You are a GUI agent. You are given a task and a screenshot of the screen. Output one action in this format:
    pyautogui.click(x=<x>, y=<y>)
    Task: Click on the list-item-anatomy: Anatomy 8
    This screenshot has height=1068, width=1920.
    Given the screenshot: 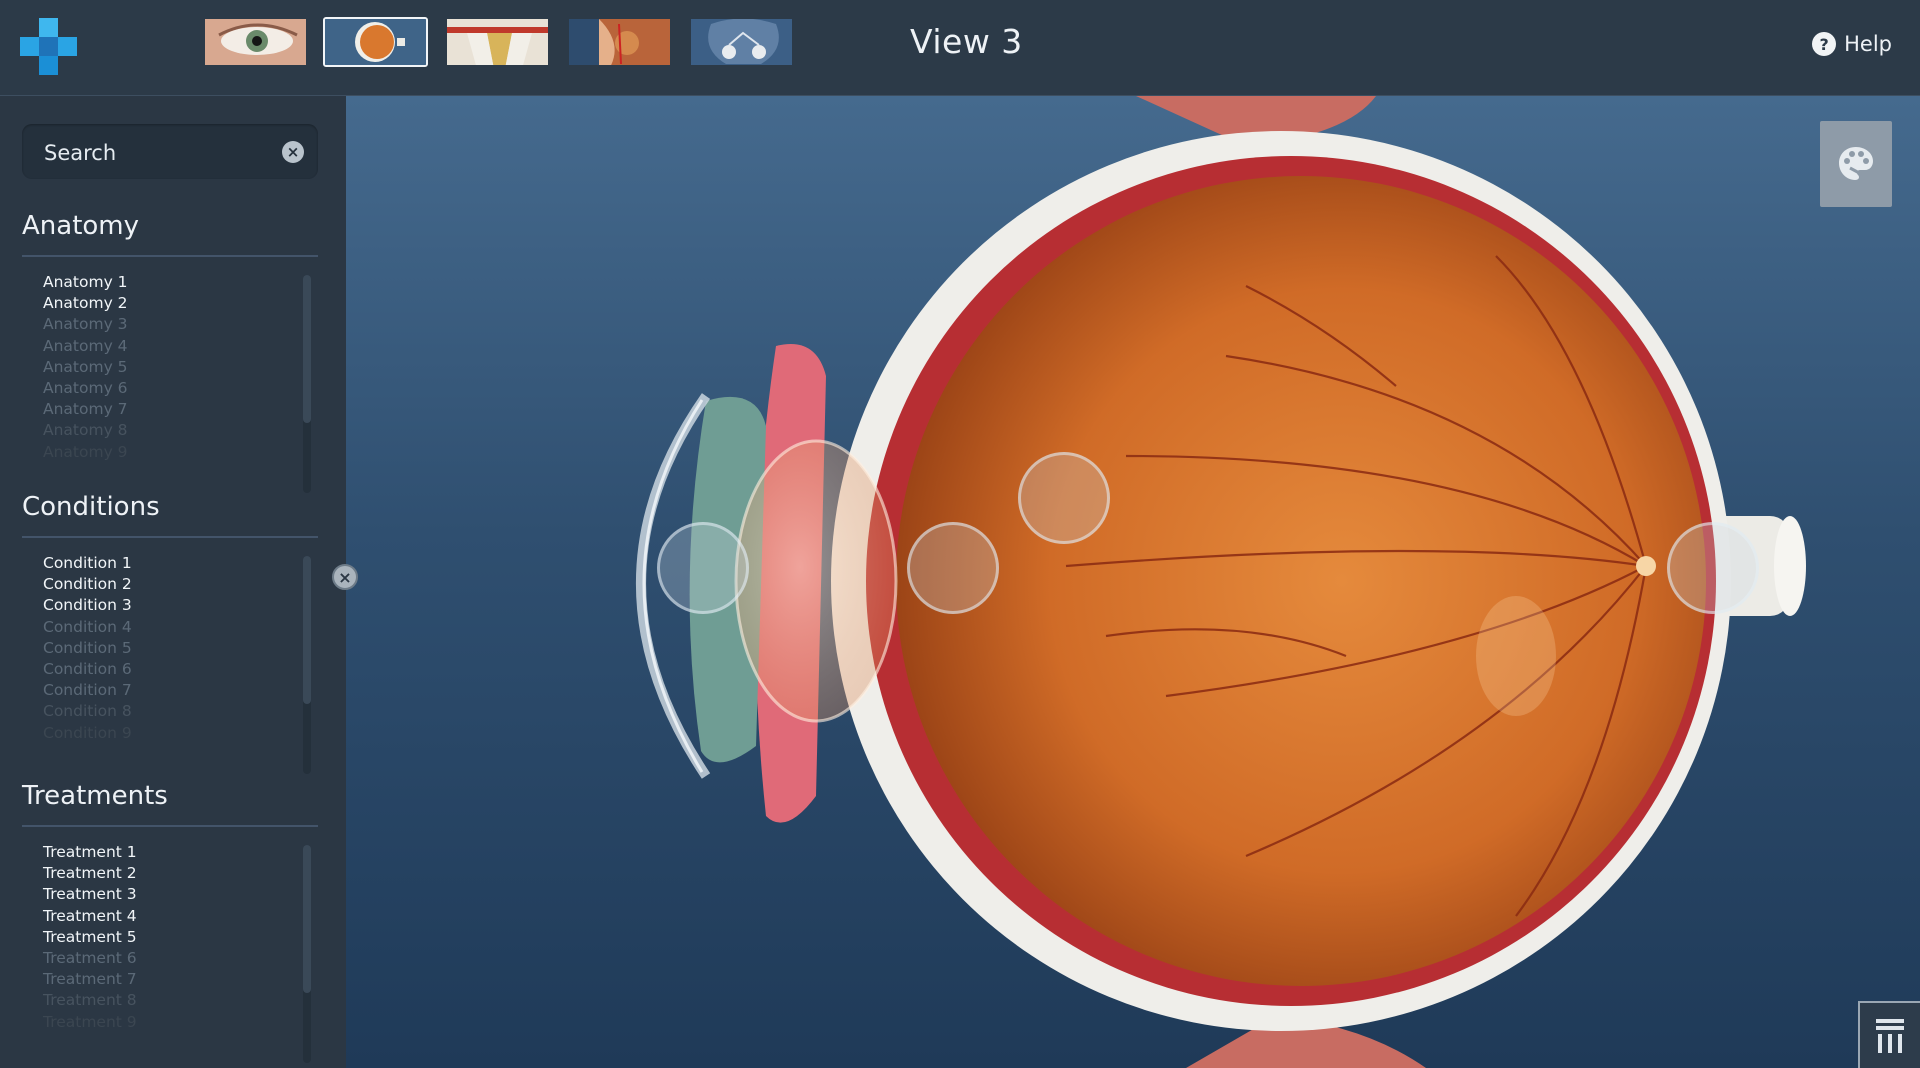 What is the action you would take?
    pyautogui.click(x=168, y=430)
    